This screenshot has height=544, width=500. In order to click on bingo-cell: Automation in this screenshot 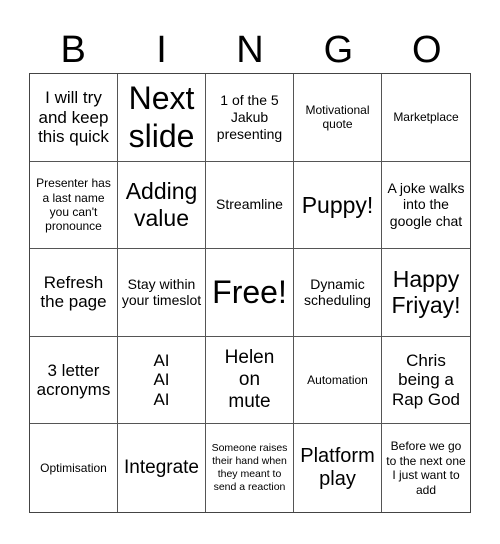, I will do `click(338, 380)`.